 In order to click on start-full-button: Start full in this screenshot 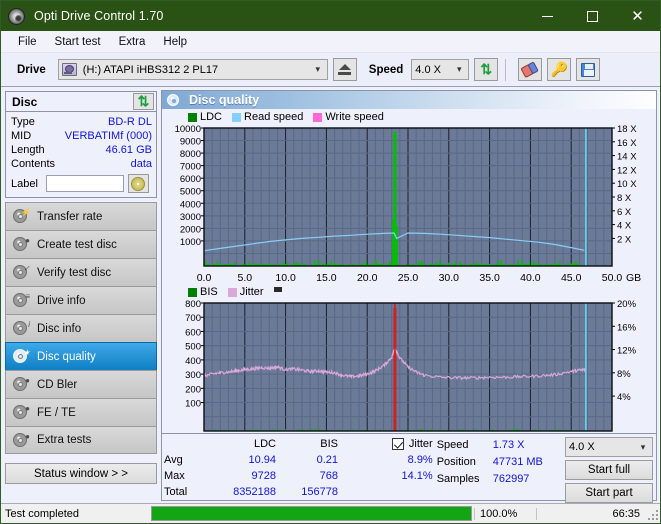, I will do `click(609, 470)`.